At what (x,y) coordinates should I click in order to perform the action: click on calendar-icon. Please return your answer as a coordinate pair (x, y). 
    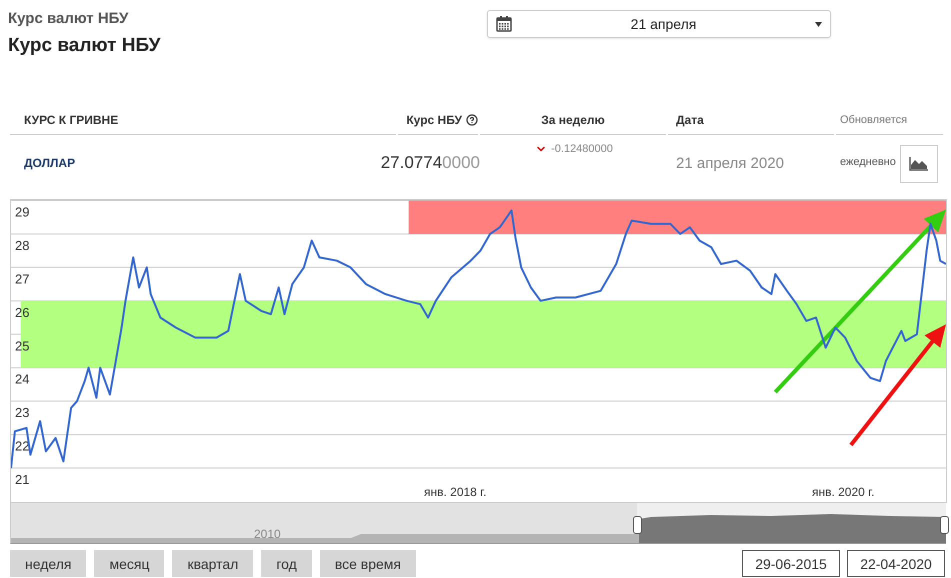
    Looking at the image, I should click on (504, 24).